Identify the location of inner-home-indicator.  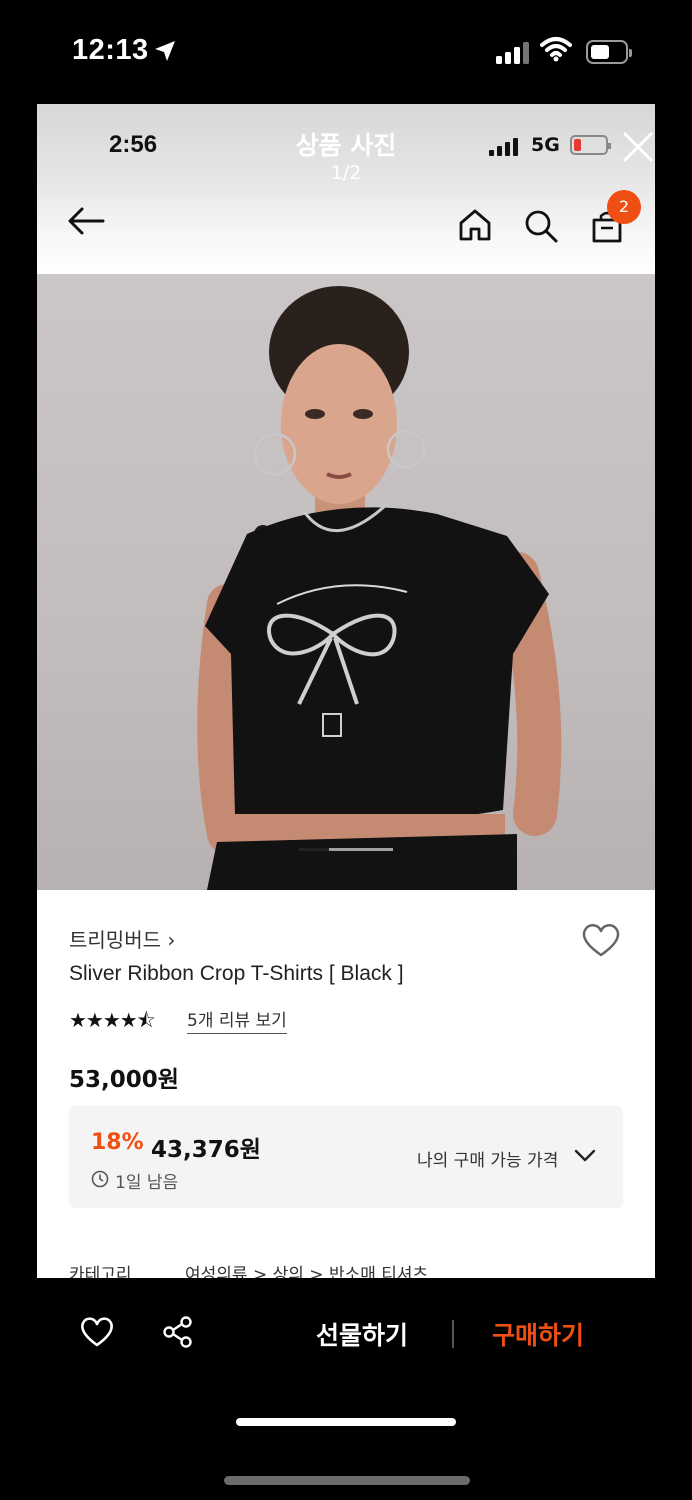
(346, 1422).